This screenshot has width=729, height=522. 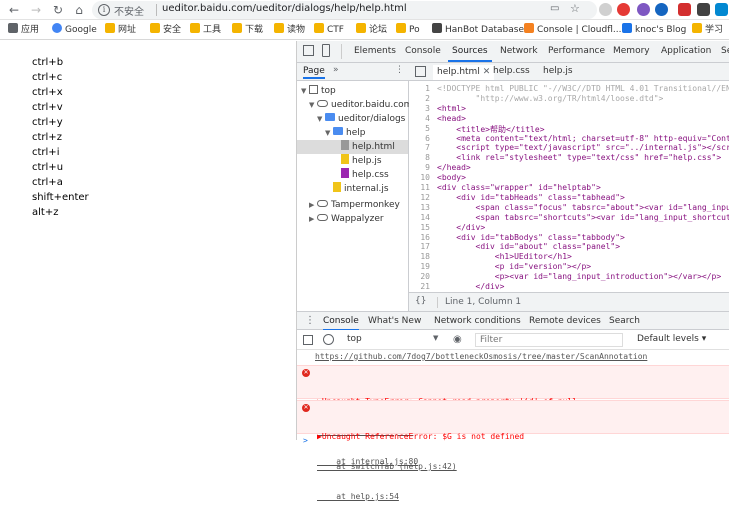 What do you see at coordinates (354, 205) in the screenshot?
I see `tree-item-extension: ▶ Tampermonkey` at bounding box center [354, 205].